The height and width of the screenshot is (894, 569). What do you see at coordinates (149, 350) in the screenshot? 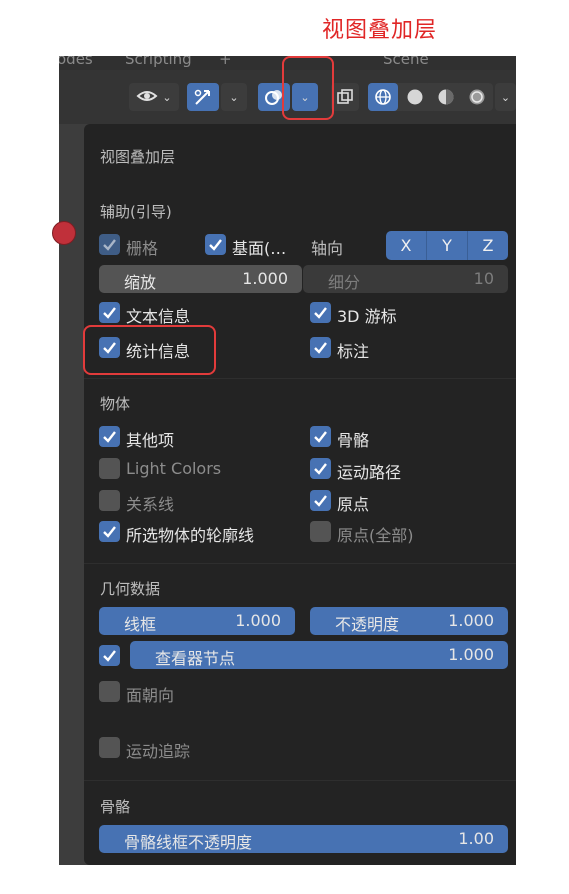
I see `annotation-highlight-statistics` at bounding box center [149, 350].